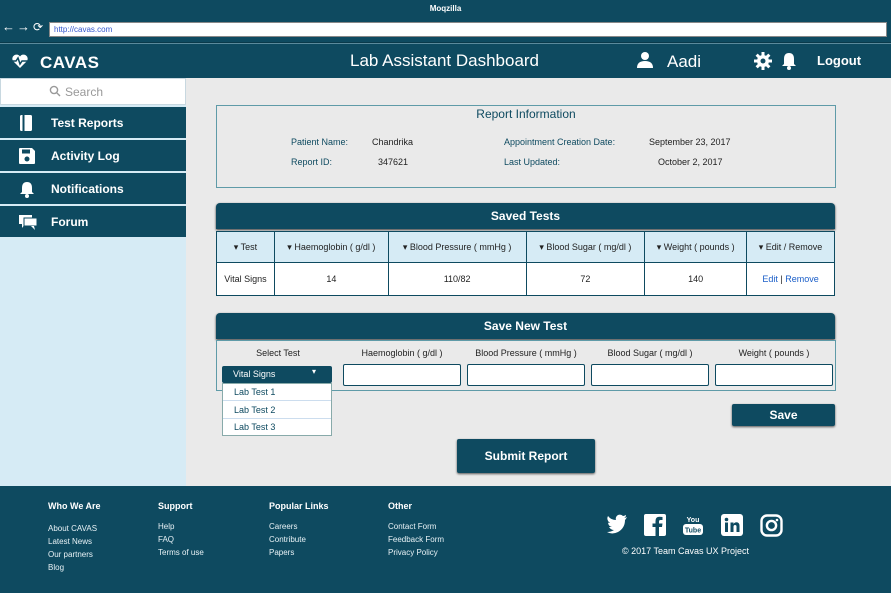 This screenshot has width=891, height=593. What do you see at coordinates (281, 552) in the screenshot?
I see `footer-link: Papers` at bounding box center [281, 552].